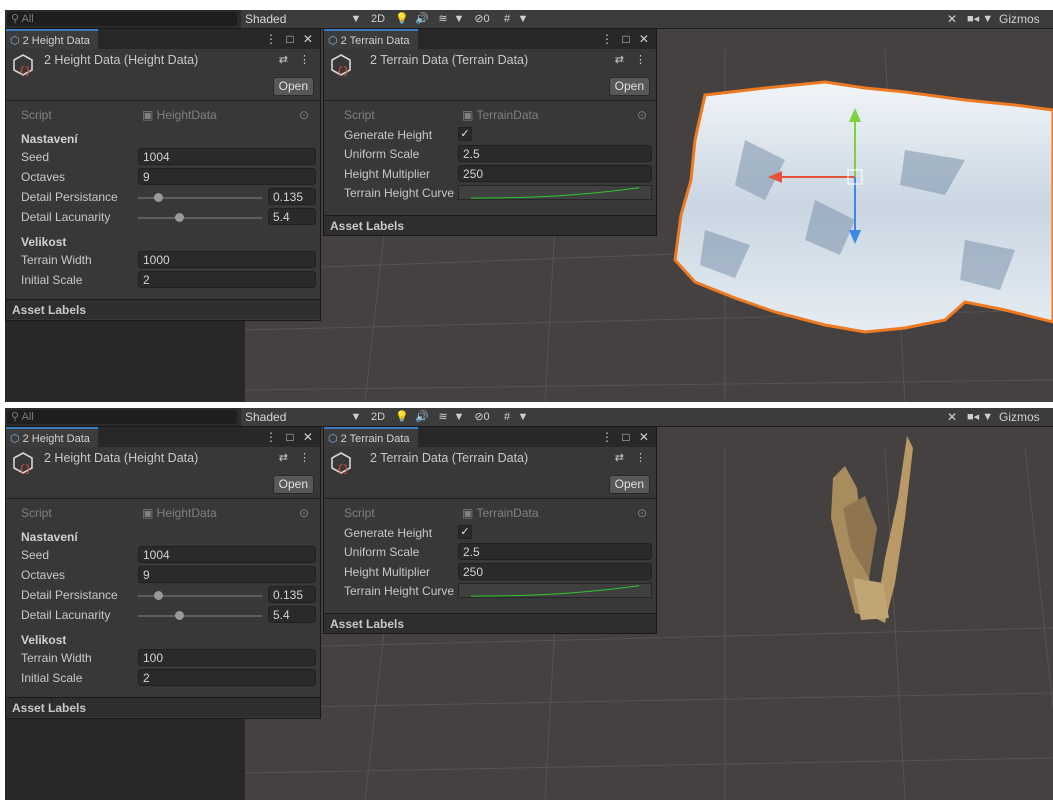 The image size is (1053, 800). What do you see at coordinates (149, 115) in the screenshot?
I see `script-file-icon: ▣` at bounding box center [149, 115].